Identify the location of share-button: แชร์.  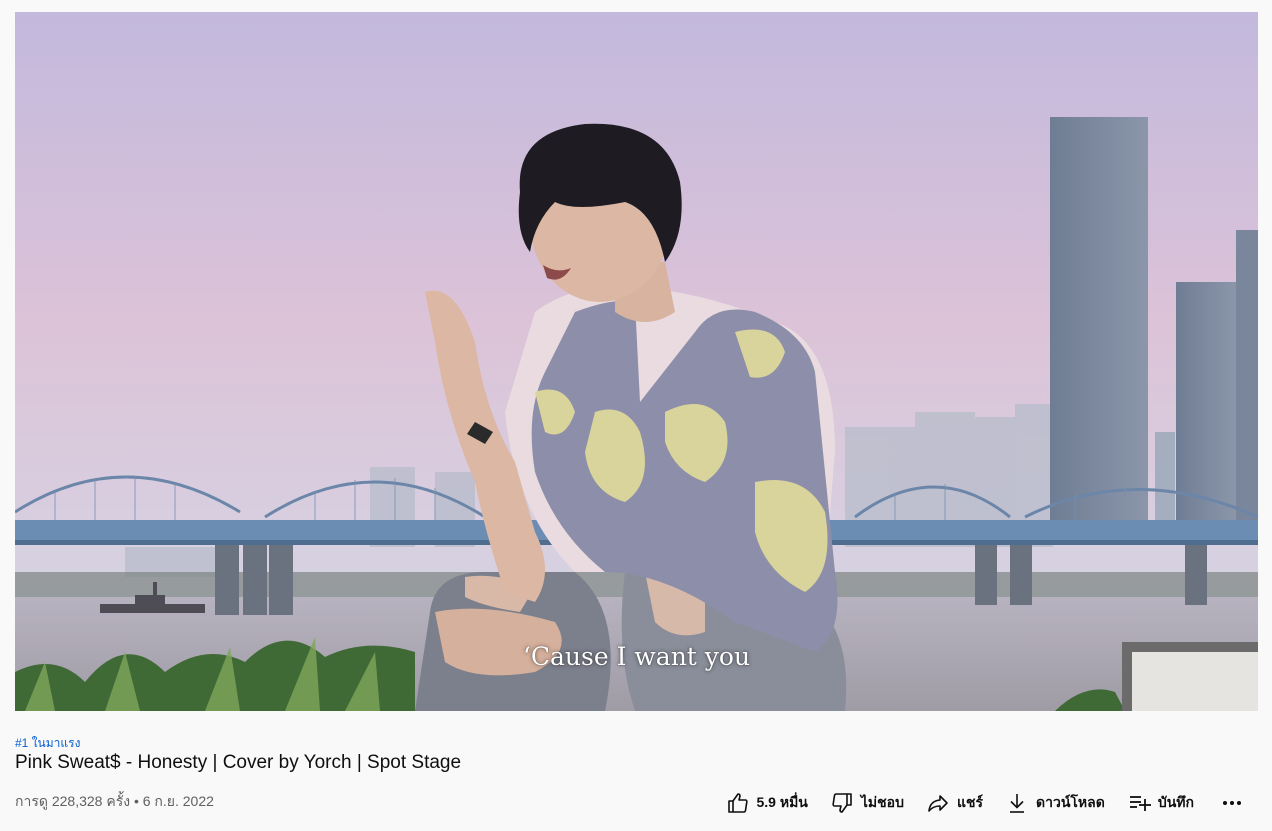
(954, 803).